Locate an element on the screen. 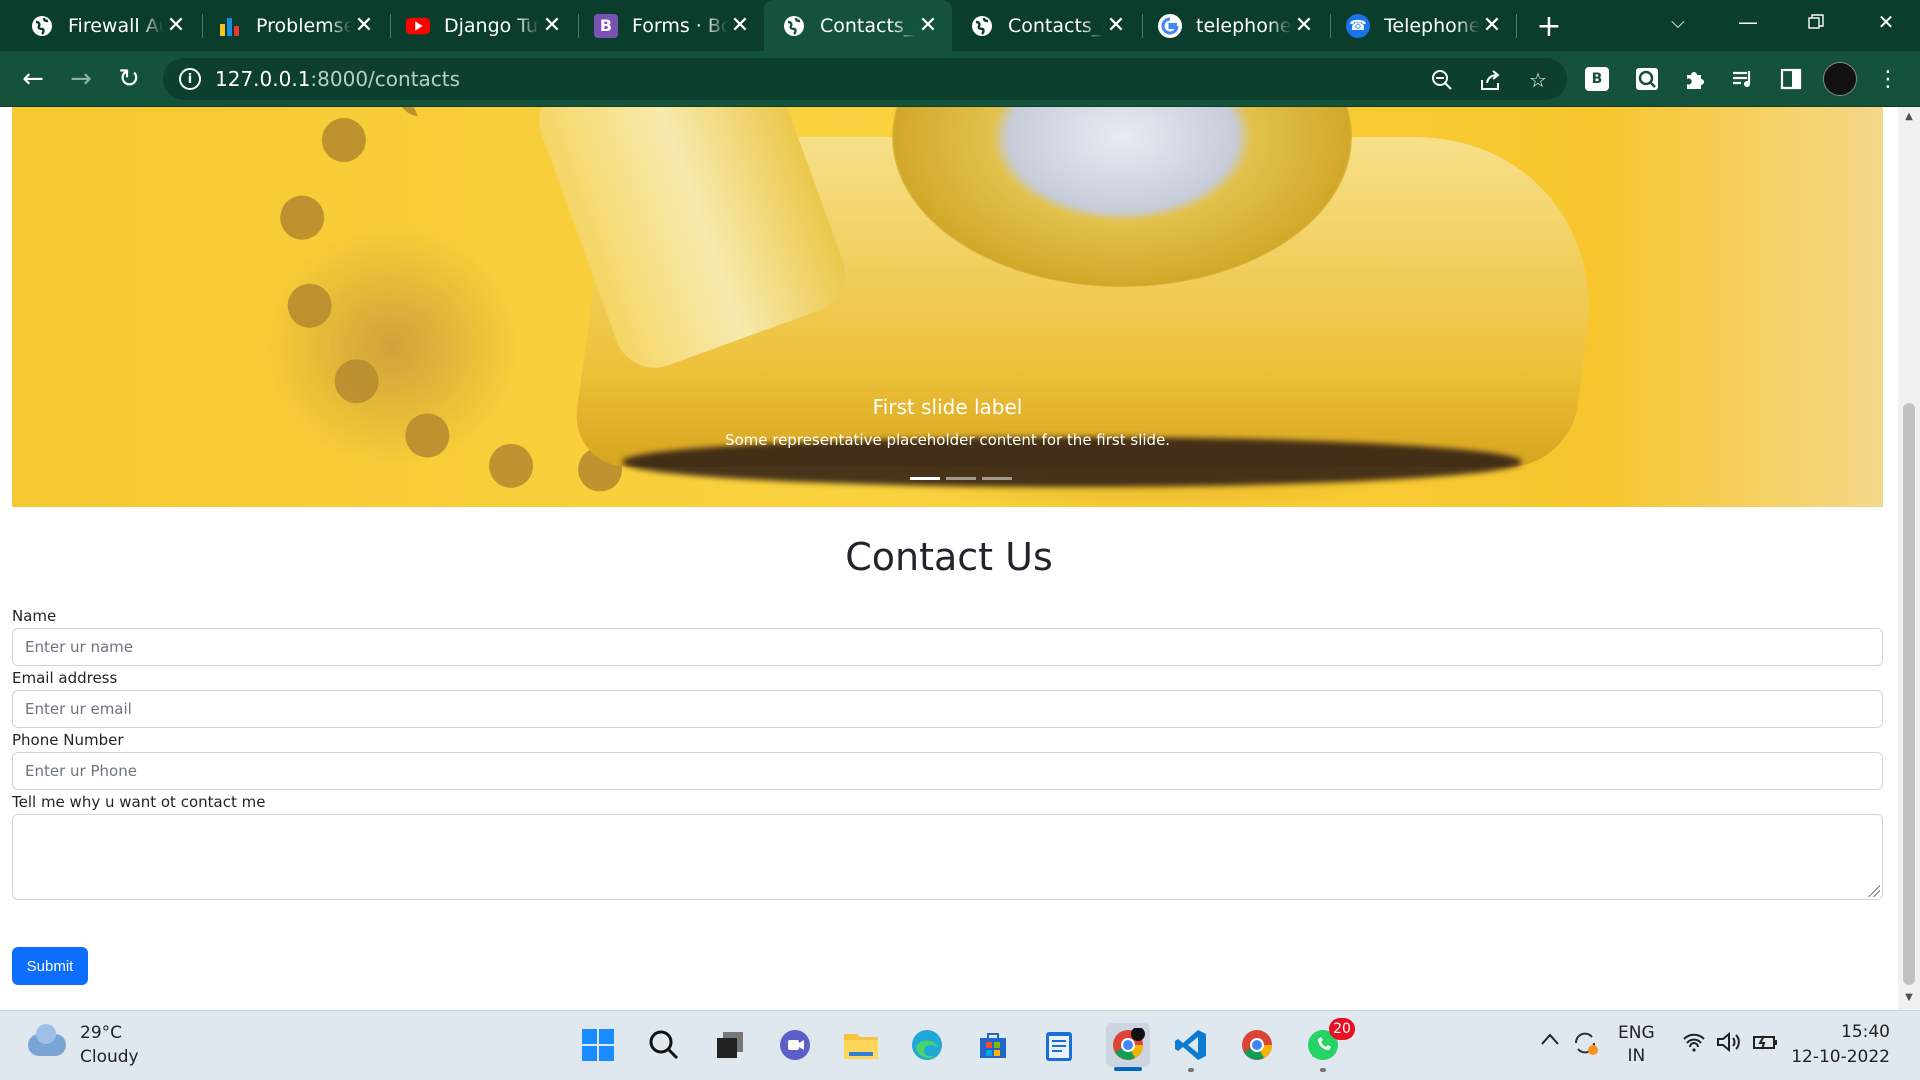 The width and height of the screenshot is (1920, 1080). url-host: 127.0.0.1 is located at coordinates (263, 79).